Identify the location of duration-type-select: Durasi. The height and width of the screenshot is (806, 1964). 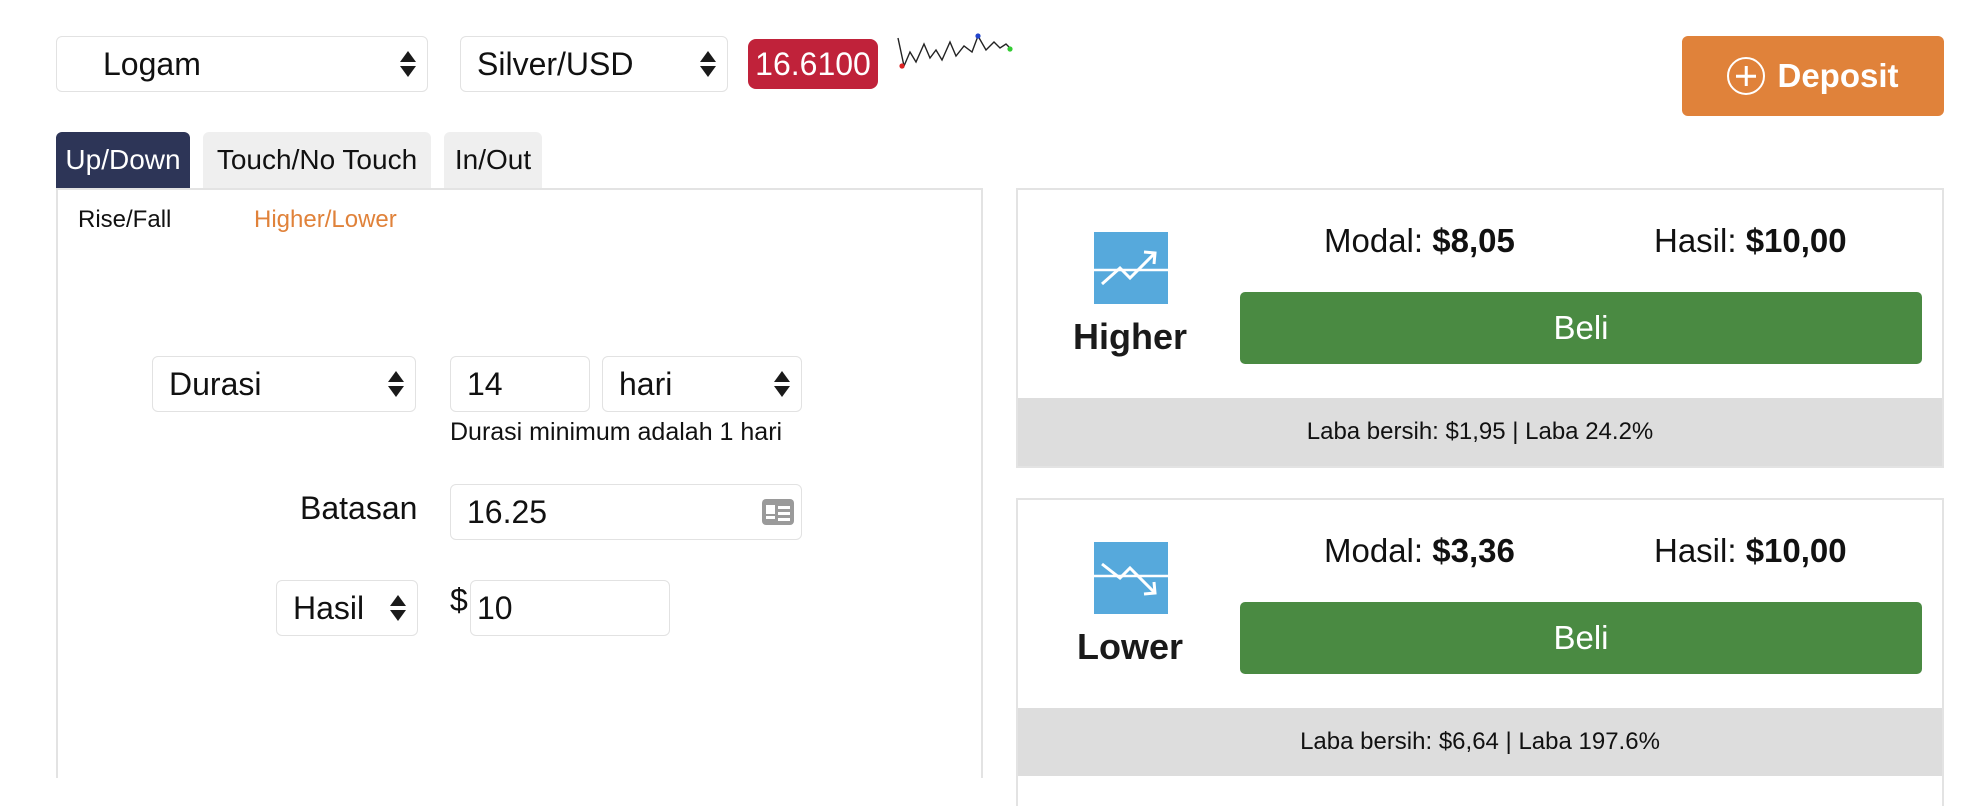
(284, 384).